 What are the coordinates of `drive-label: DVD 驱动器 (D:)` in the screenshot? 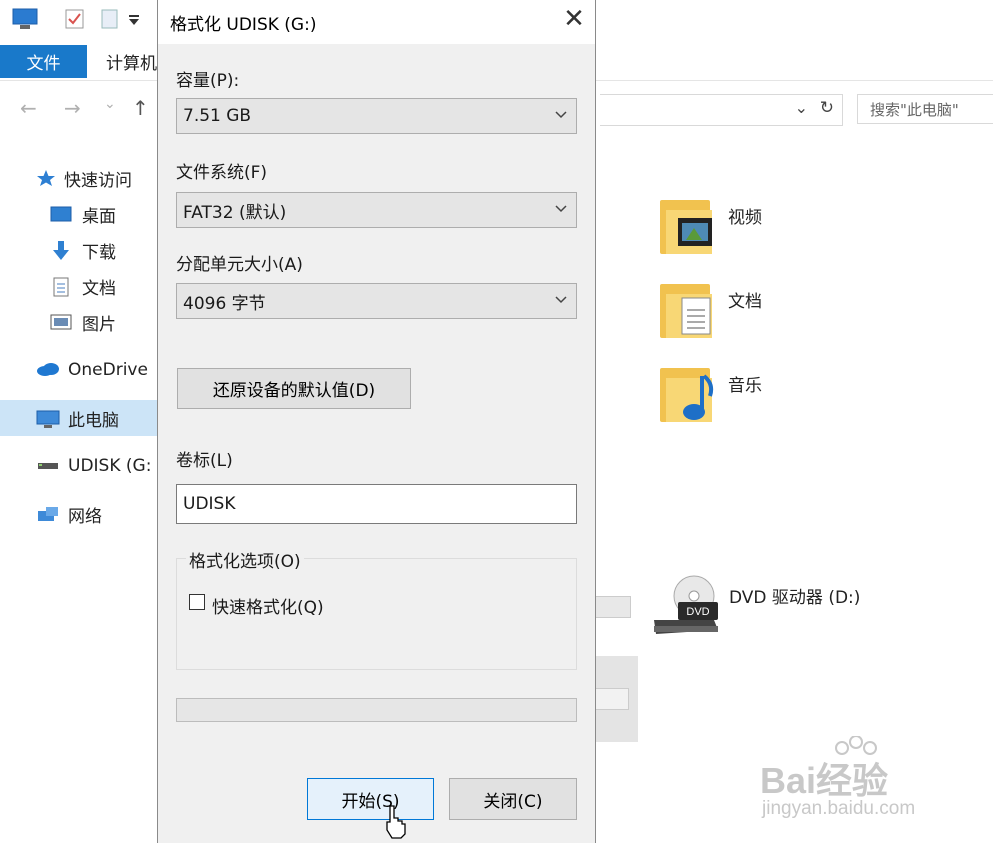 It's located at (795, 598).